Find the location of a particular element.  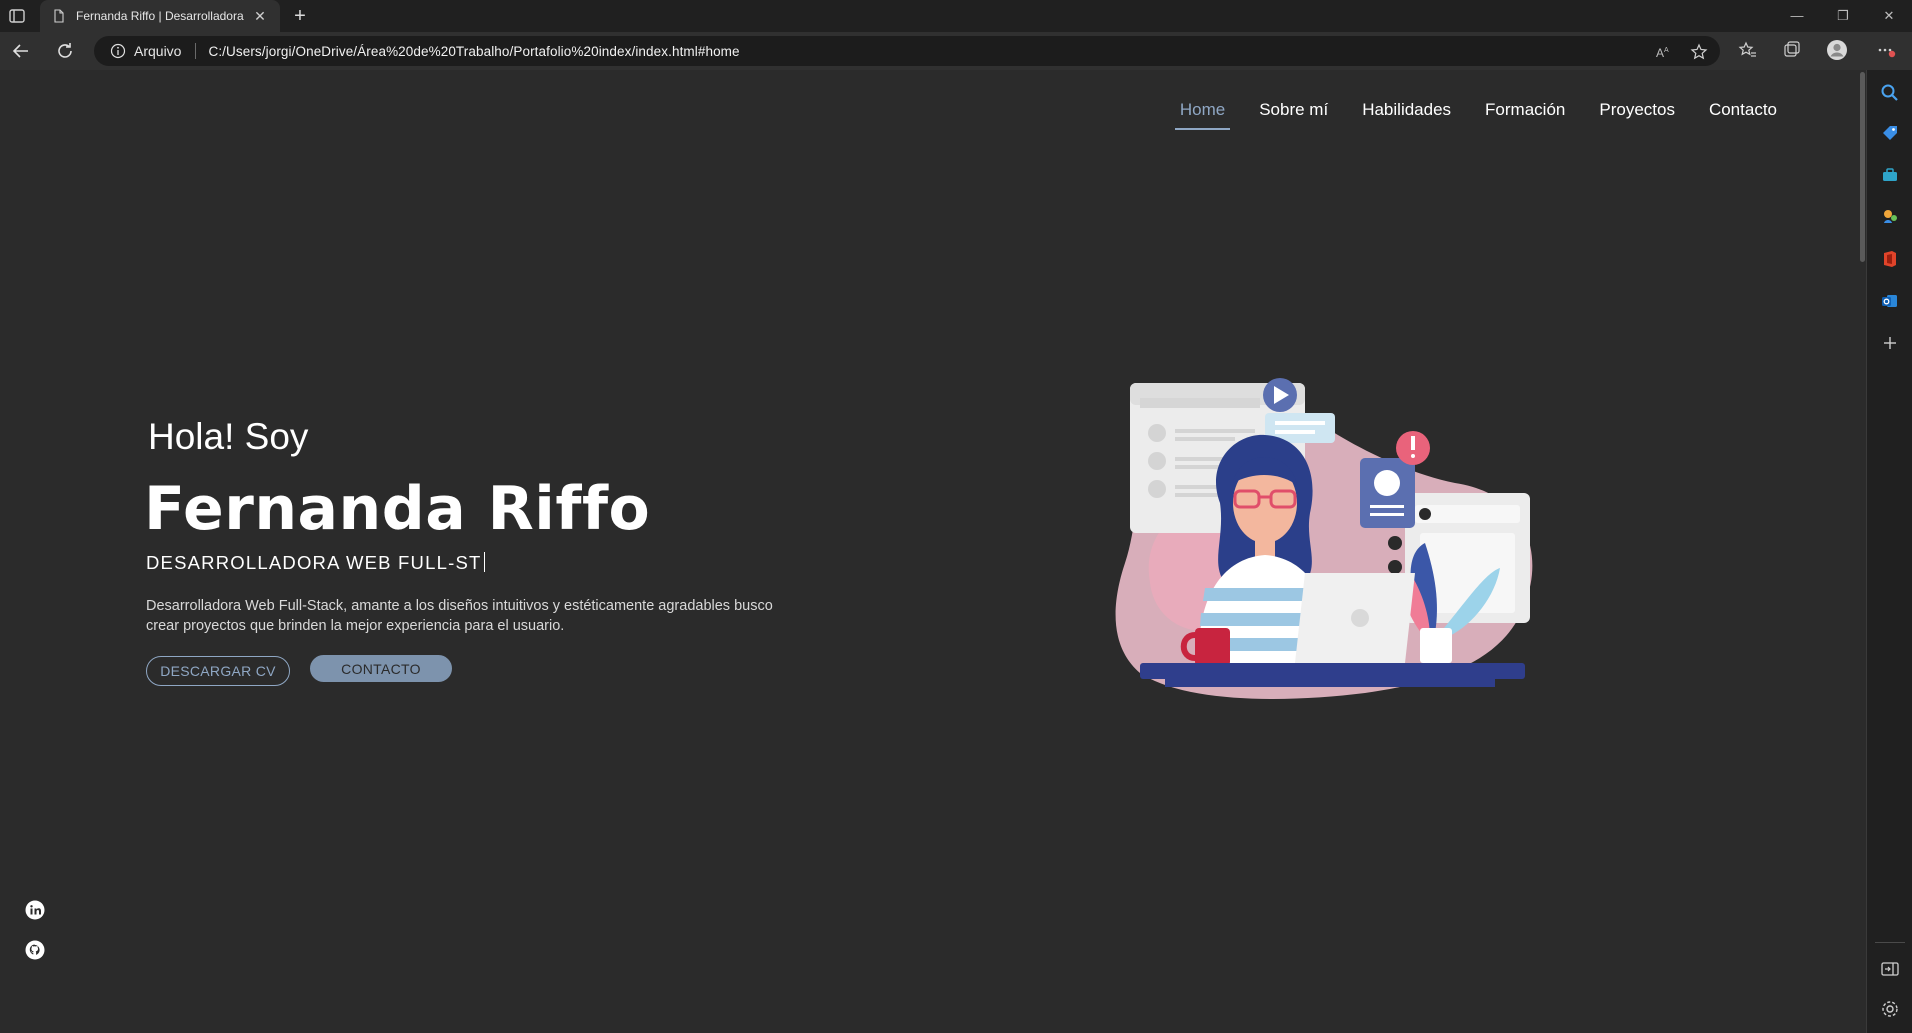

browser-sidebar is located at coordinates (1889, 551).